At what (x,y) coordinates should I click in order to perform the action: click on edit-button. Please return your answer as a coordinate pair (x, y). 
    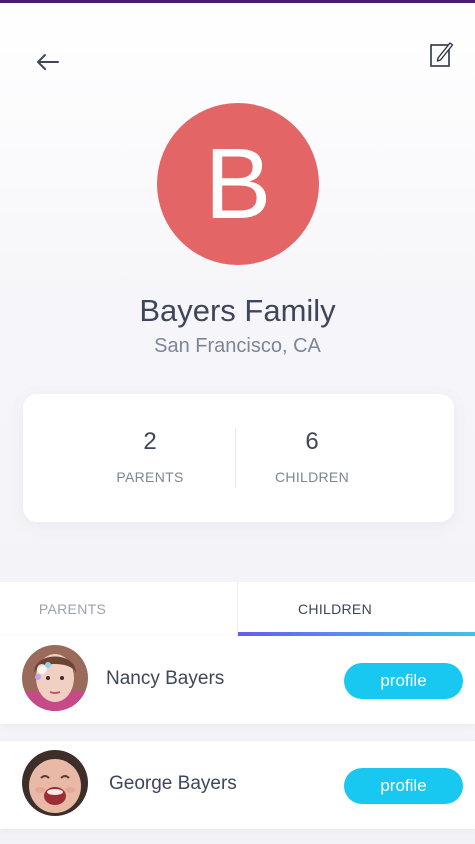
    Looking at the image, I should click on (441, 55).